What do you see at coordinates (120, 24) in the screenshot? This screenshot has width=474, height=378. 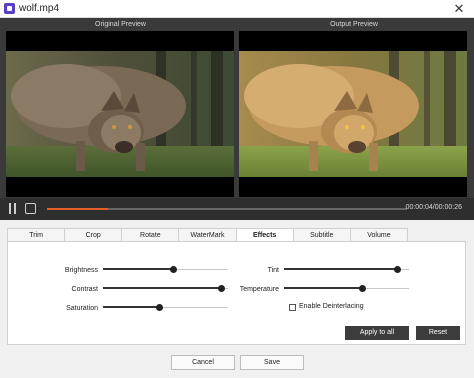 I see `original-preview-label: Original Preview` at bounding box center [120, 24].